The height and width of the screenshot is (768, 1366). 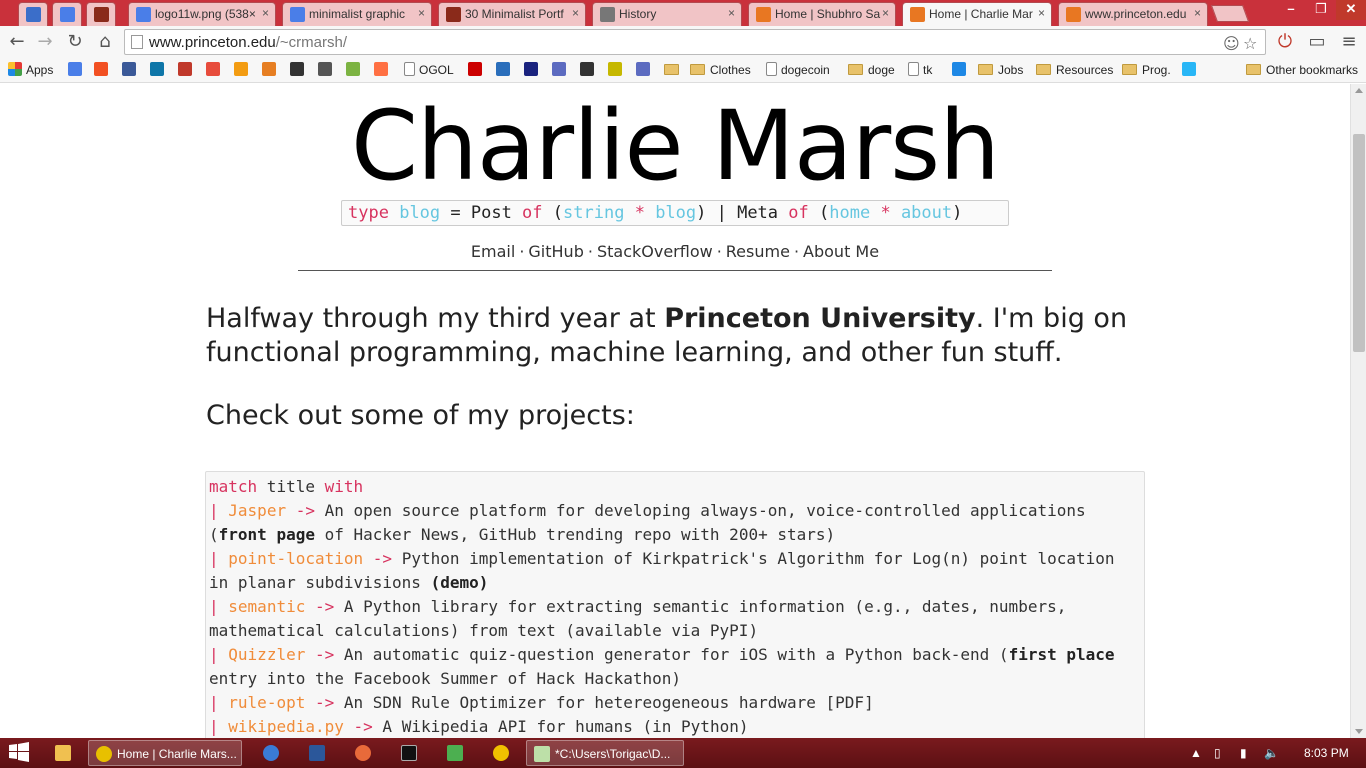 What do you see at coordinates (257, 510) in the screenshot?
I see `project-link: Jasper` at bounding box center [257, 510].